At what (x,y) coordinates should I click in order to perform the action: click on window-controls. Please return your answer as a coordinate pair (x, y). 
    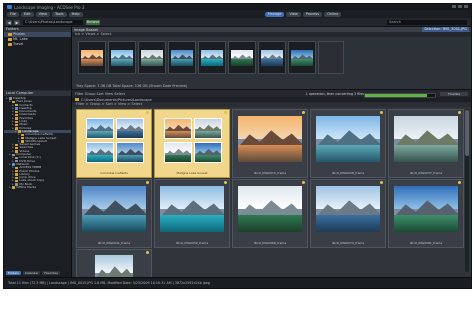
    Looking at the image, I should click on (460, 6).